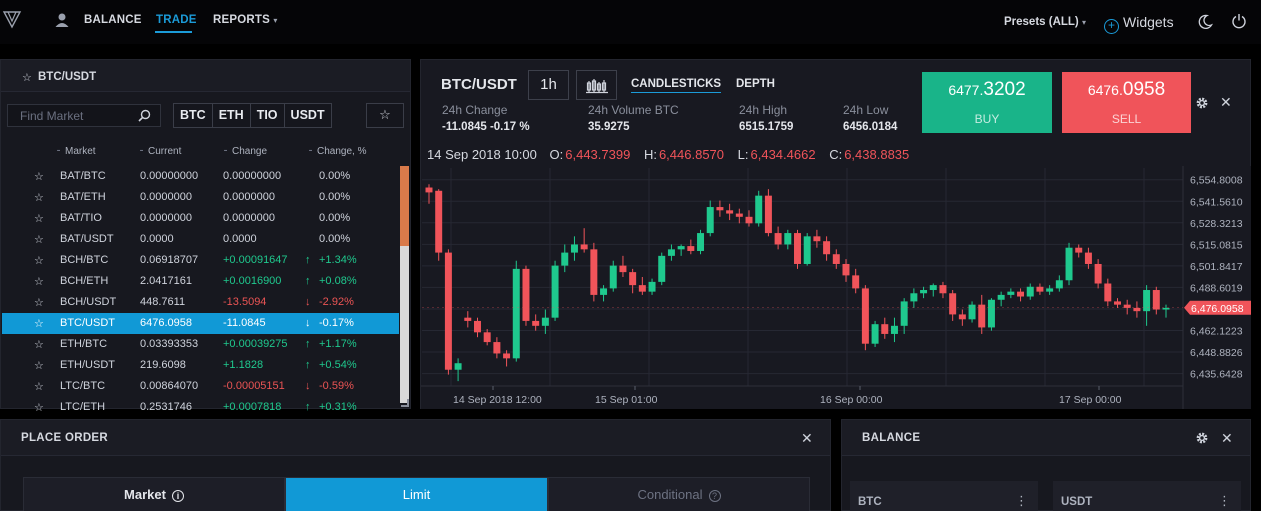  I want to click on ohlc-low: 6,434.4662, so click(783, 154).